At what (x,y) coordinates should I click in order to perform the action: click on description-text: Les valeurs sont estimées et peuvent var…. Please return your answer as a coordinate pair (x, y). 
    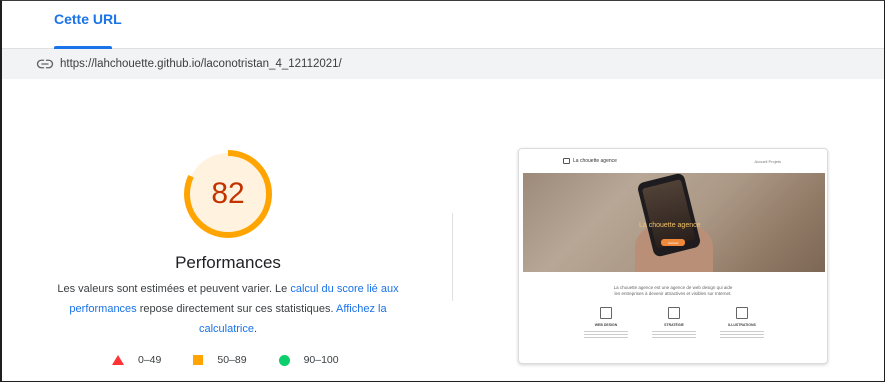
    Looking at the image, I should click on (174, 289).